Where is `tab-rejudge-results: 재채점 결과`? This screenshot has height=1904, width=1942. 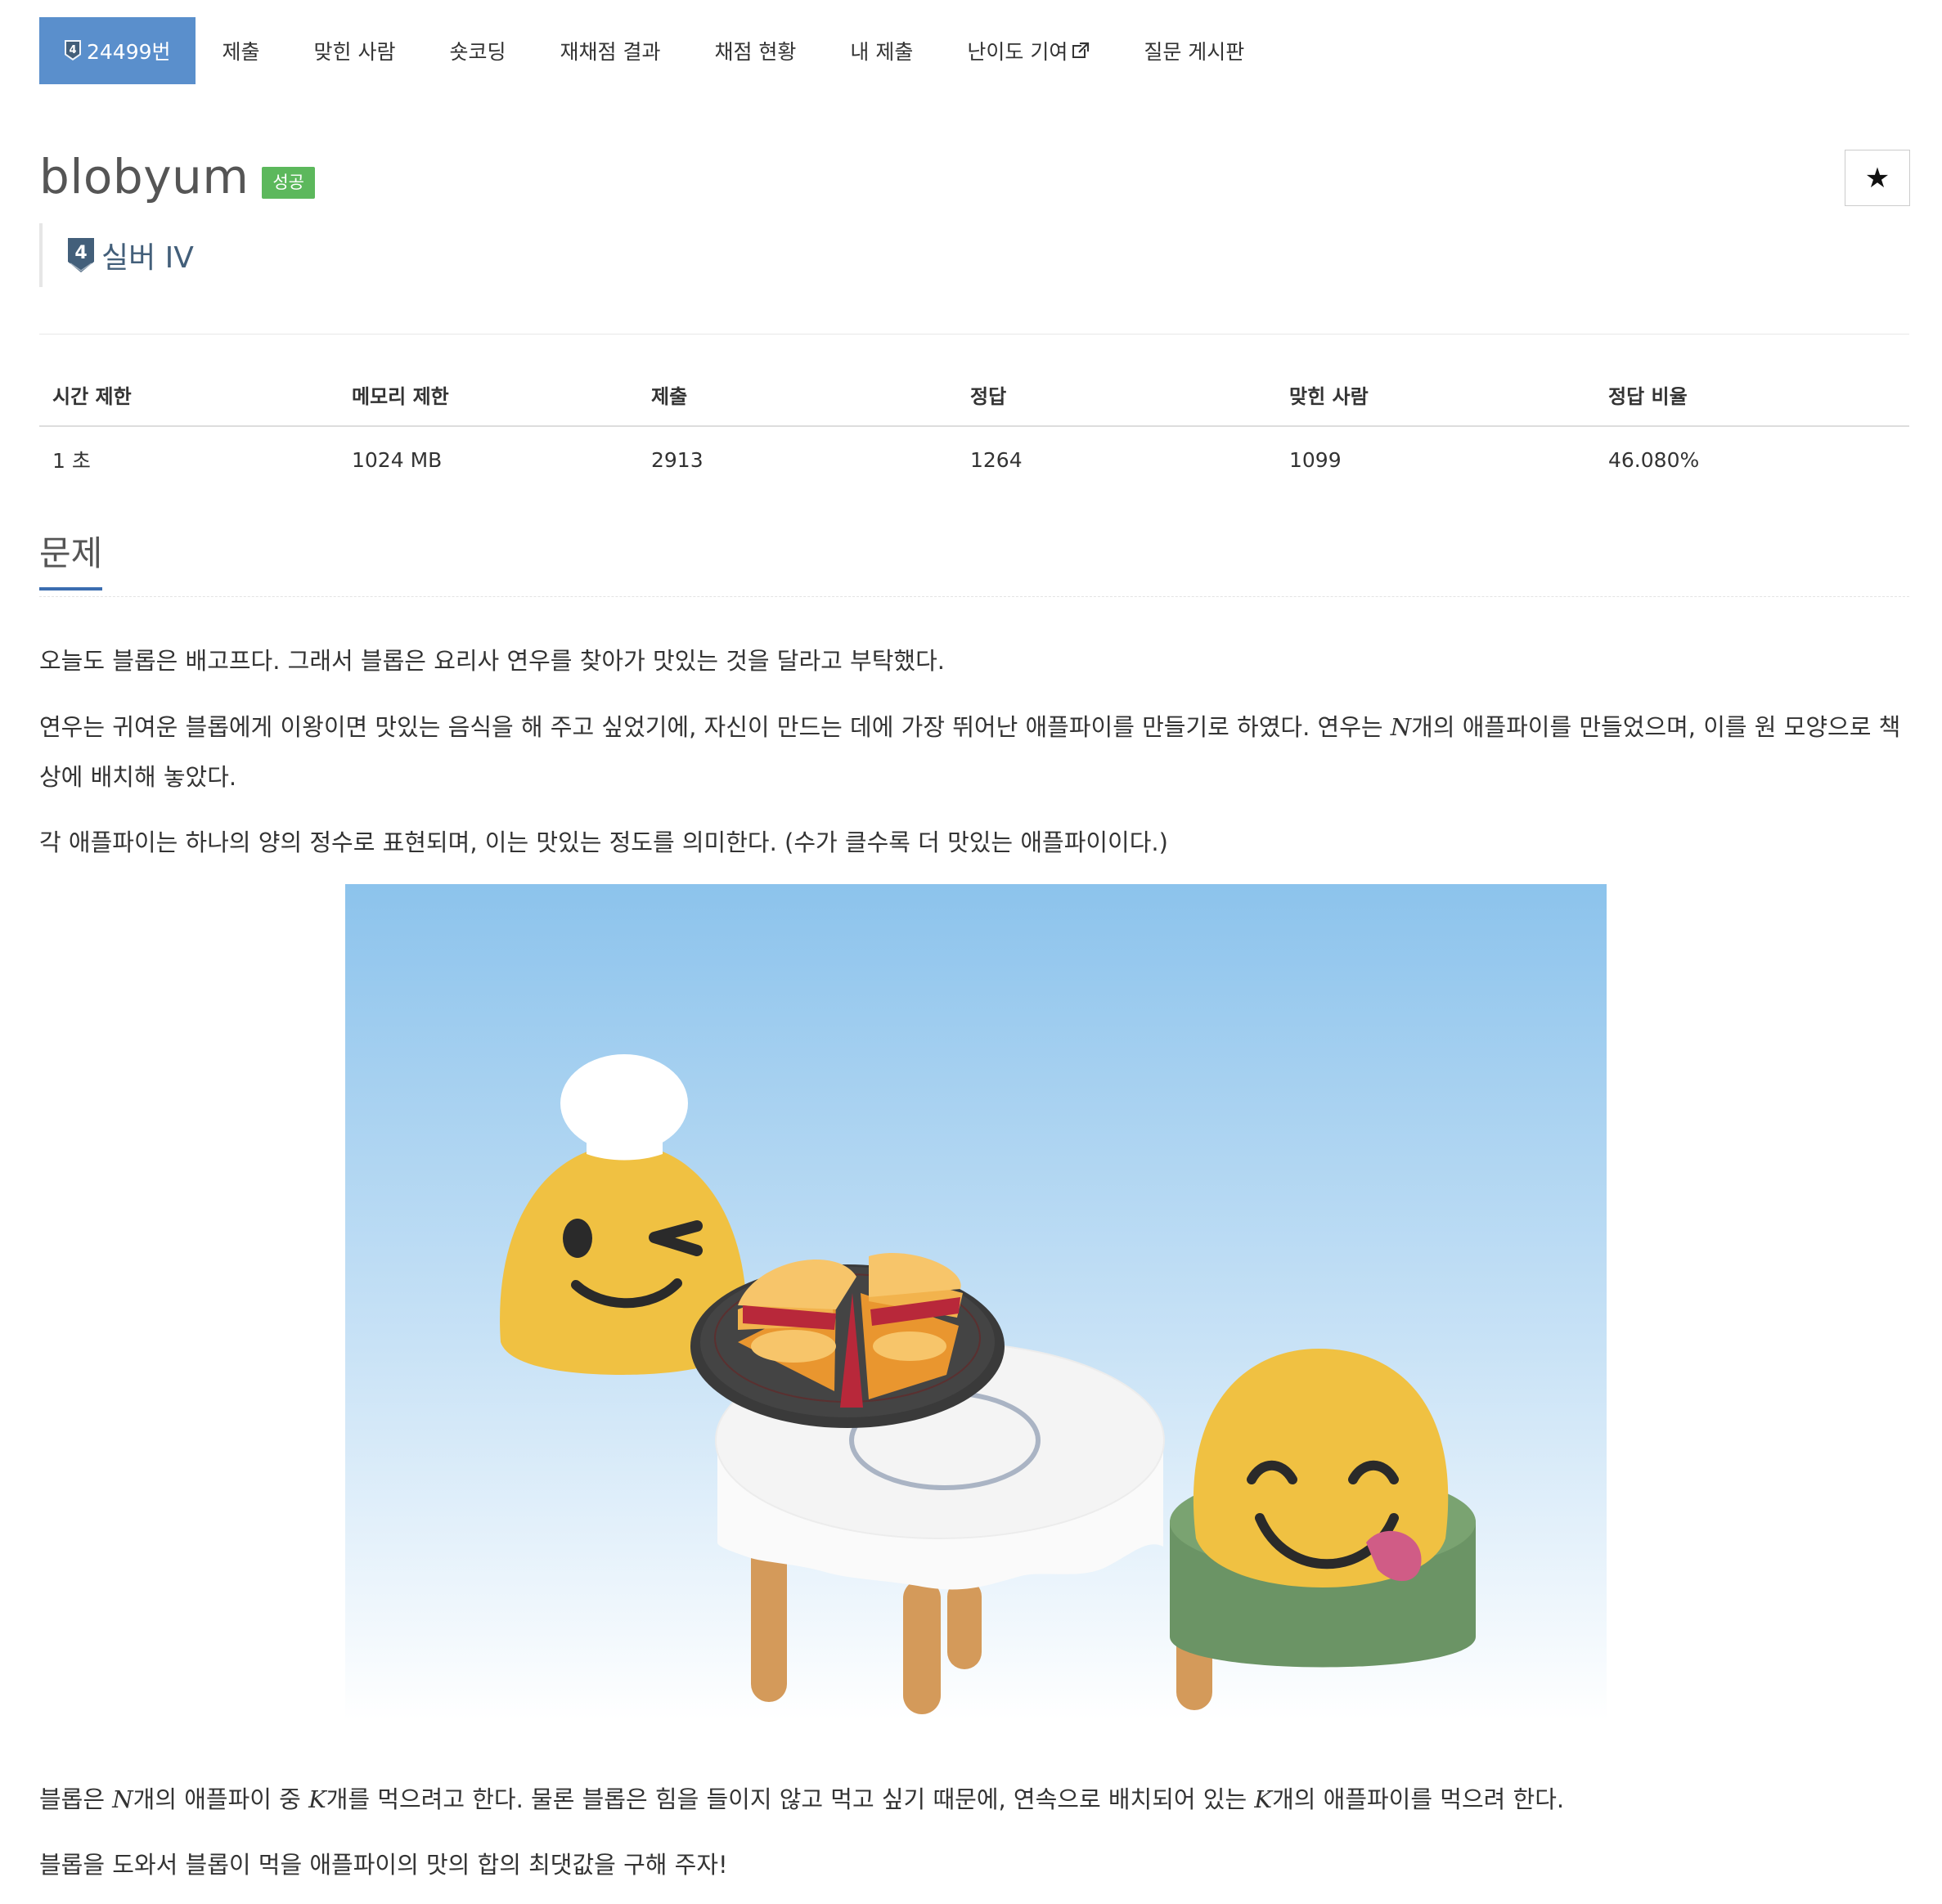
tab-rejudge-results: 재채점 결과 is located at coordinates (610, 50).